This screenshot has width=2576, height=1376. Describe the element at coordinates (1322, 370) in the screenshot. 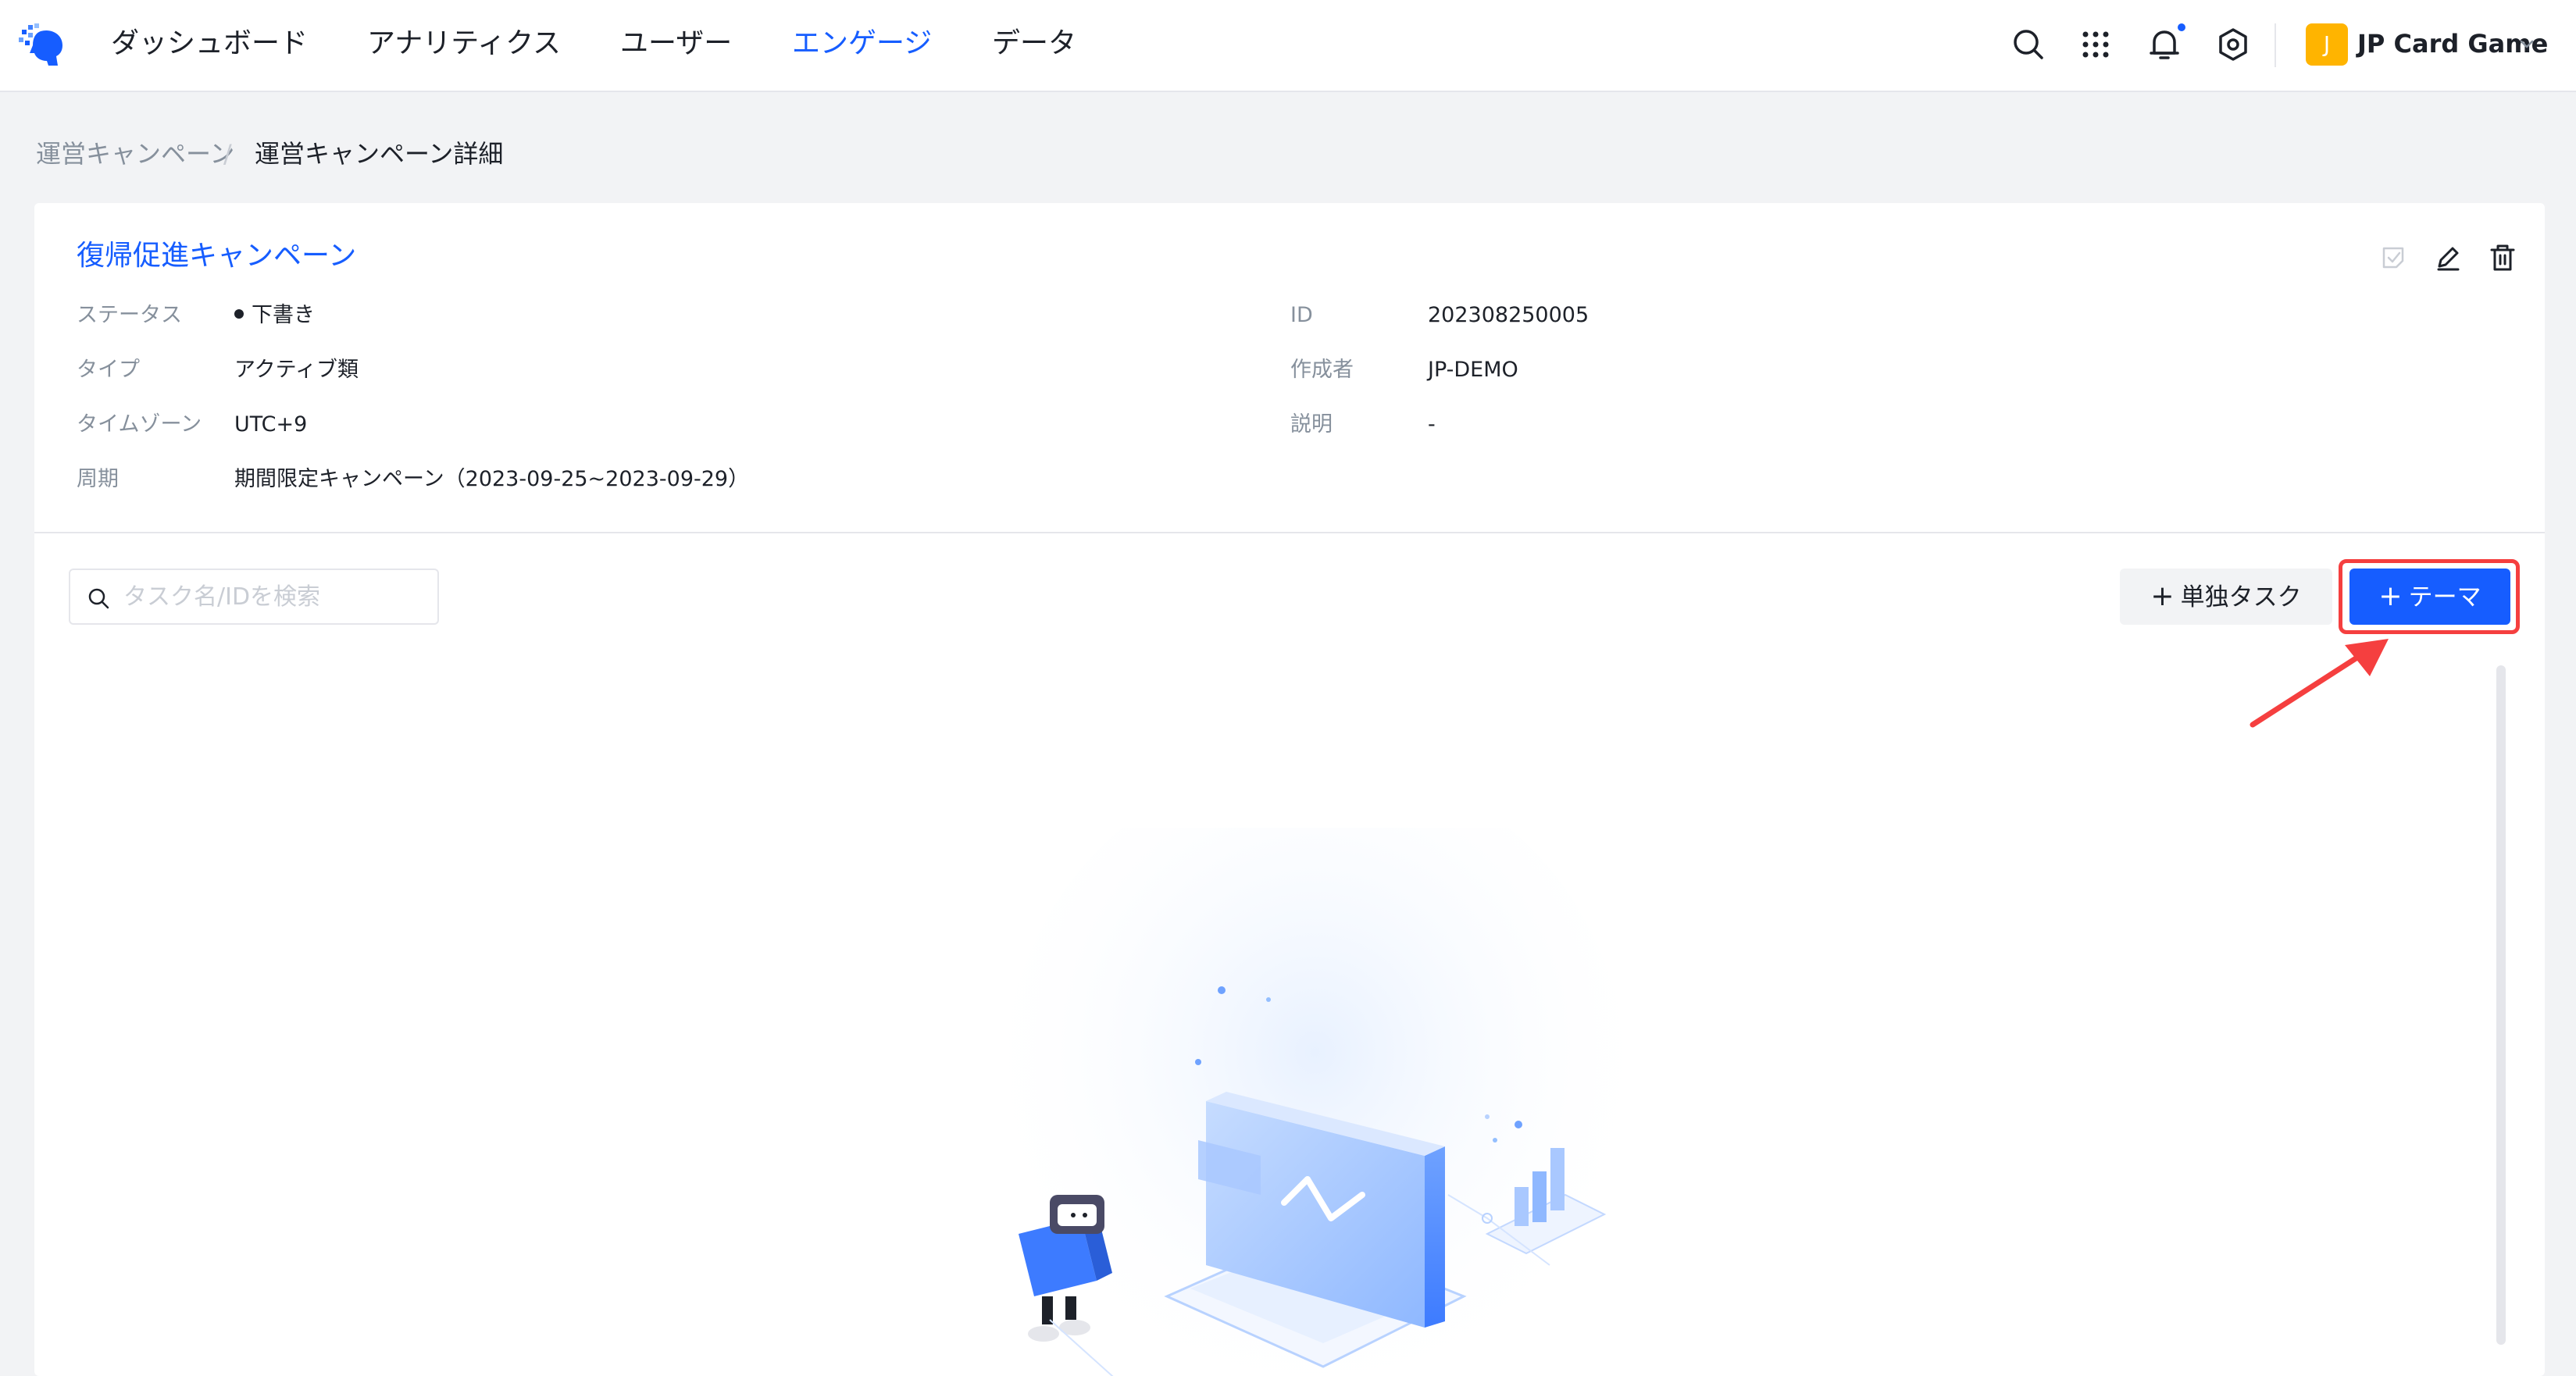

I see `creator-label: 作成者` at that location.